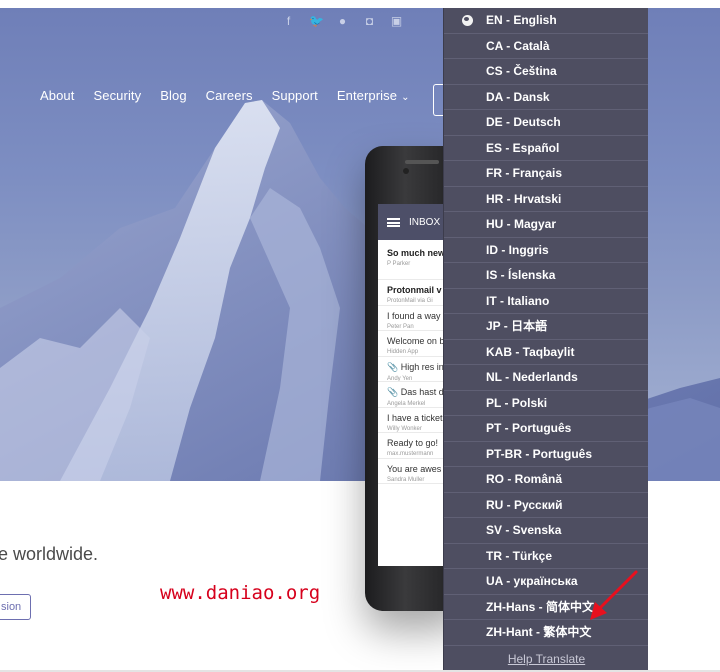 Image resolution: width=720 pixels, height=672 pixels. I want to click on language-option: ZH-Hant - 繁体中文, so click(546, 633).